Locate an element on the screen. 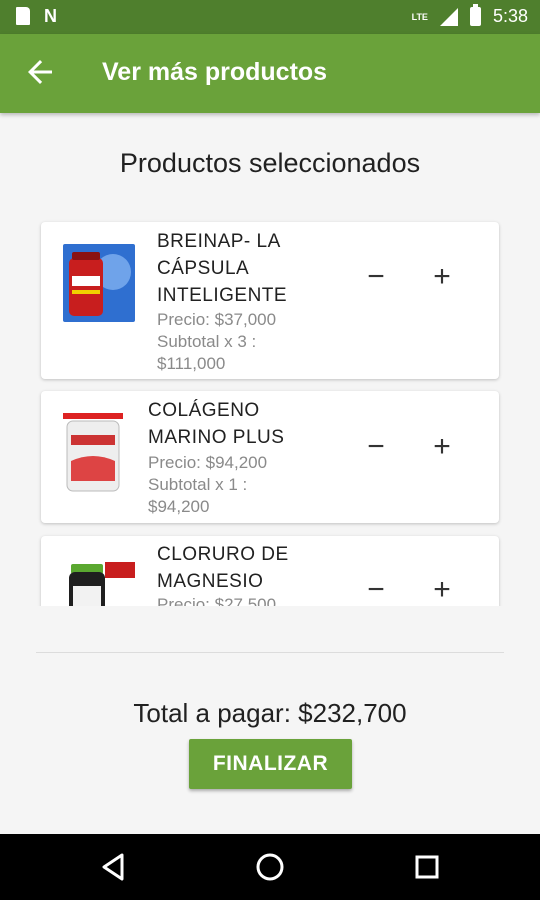 The height and width of the screenshot is (900, 540). product-meta: Precio: $27,500 is located at coordinates (216, 600).